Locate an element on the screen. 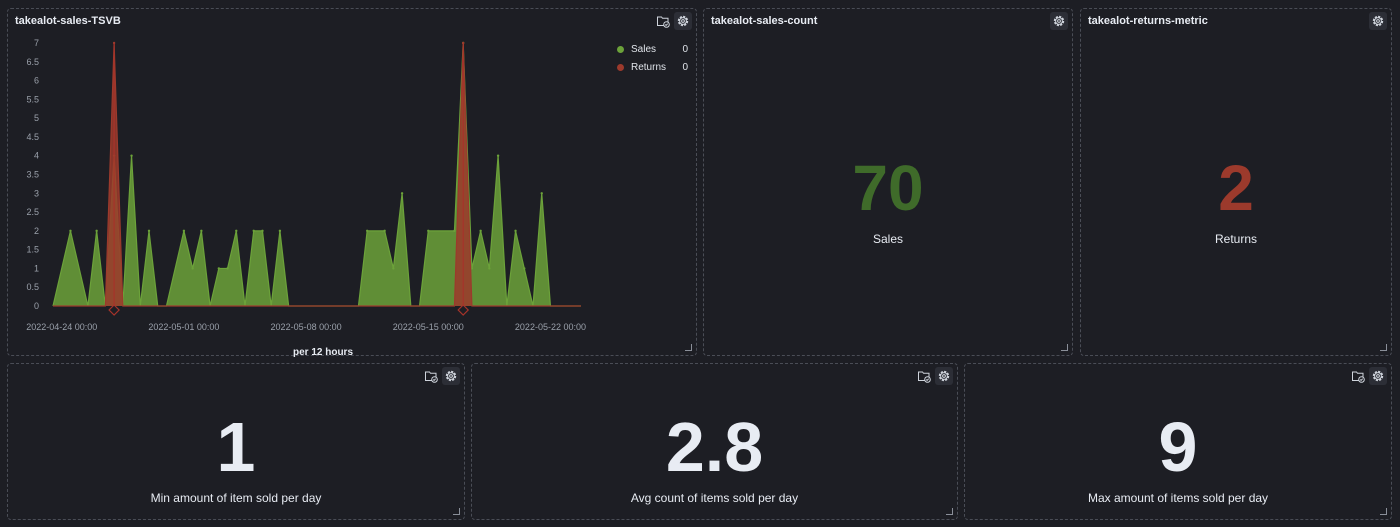 Image resolution: width=1400 pixels, height=527 pixels. x-tick-label: 2022-05-01 00:00 is located at coordinates (183, 327).